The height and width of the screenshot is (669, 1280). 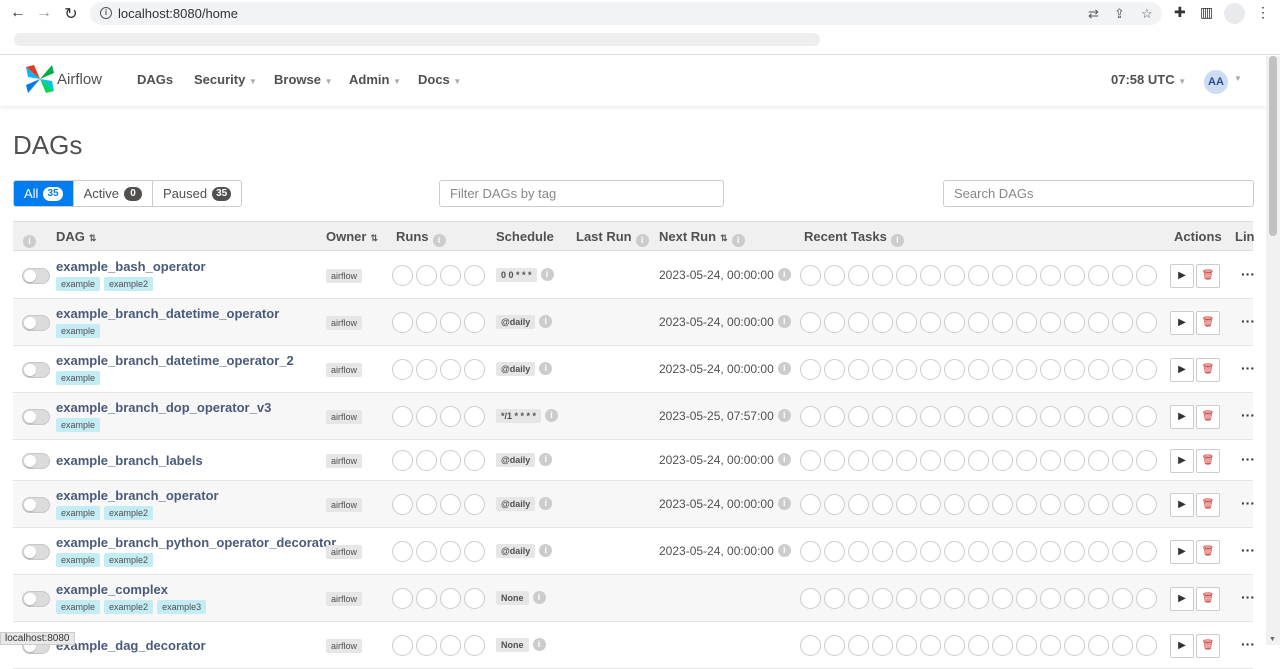 What do you see at coordinates (439, 79) in the screenshot?
I see `menu-docs: Docs ▼` at bounding box center [439, 79].